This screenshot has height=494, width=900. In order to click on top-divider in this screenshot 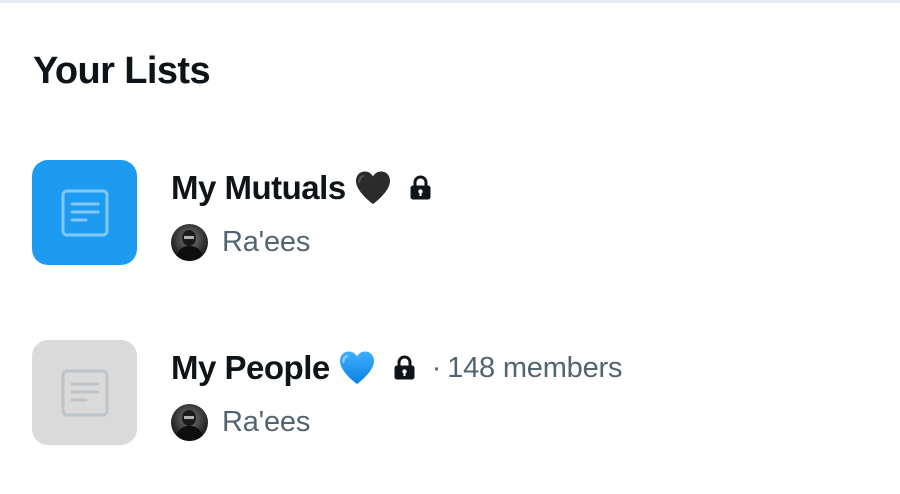, I will do `click(450, 1)`.